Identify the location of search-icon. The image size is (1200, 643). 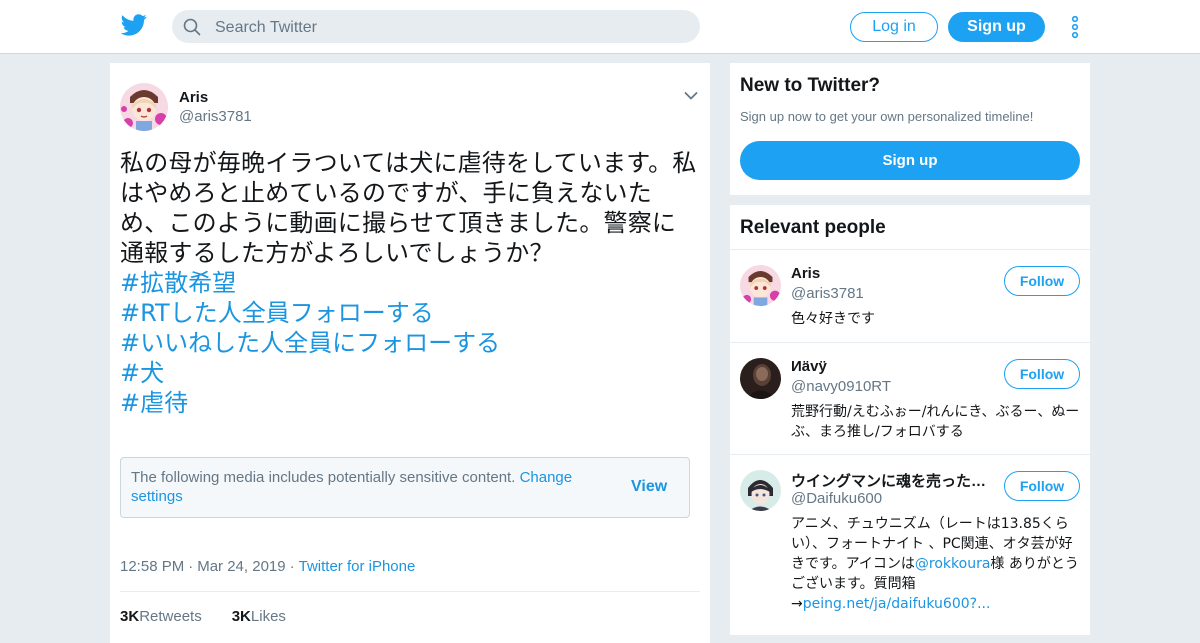
(192, 27).